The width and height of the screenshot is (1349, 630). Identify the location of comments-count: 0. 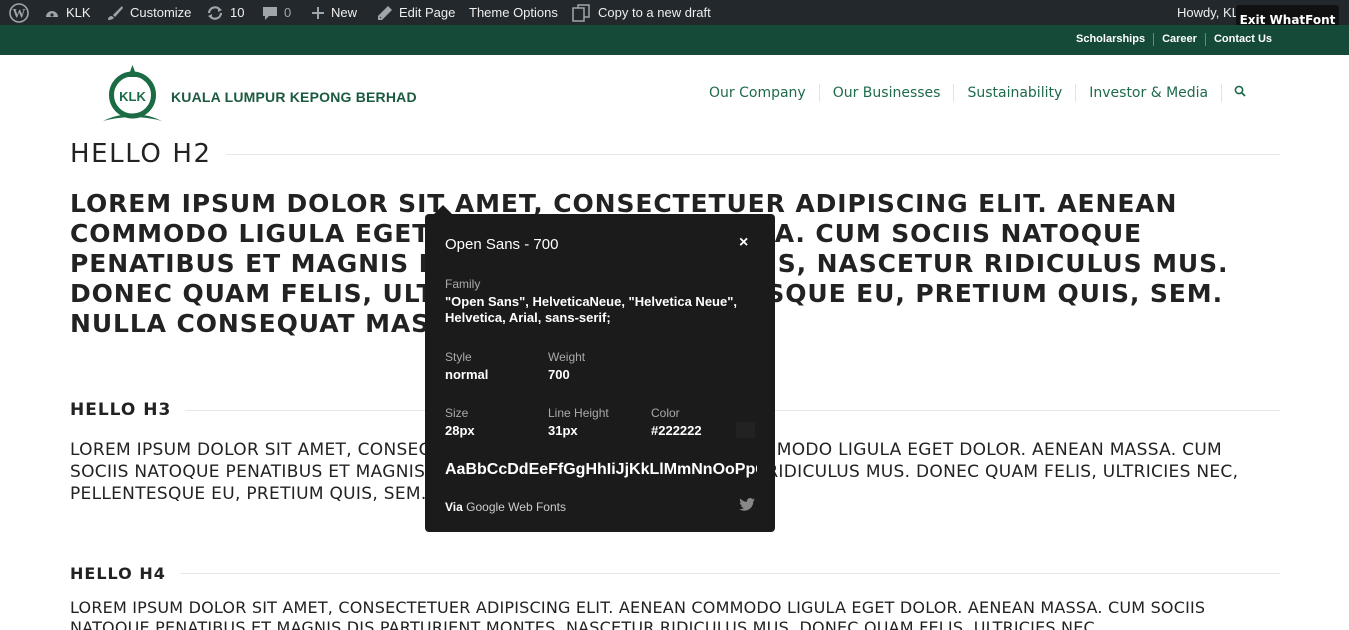
(288, 12).